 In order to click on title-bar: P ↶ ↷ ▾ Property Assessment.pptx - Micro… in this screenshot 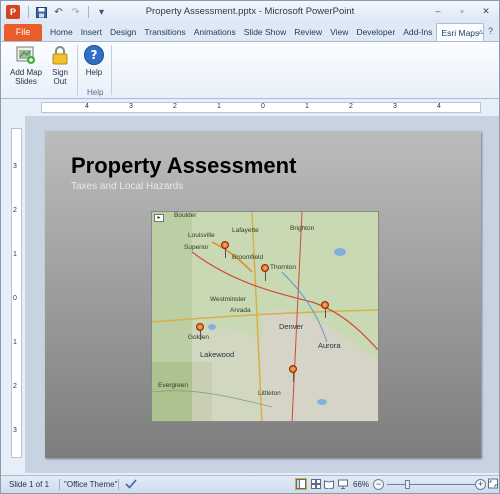, I will do `click(250, 12)`.